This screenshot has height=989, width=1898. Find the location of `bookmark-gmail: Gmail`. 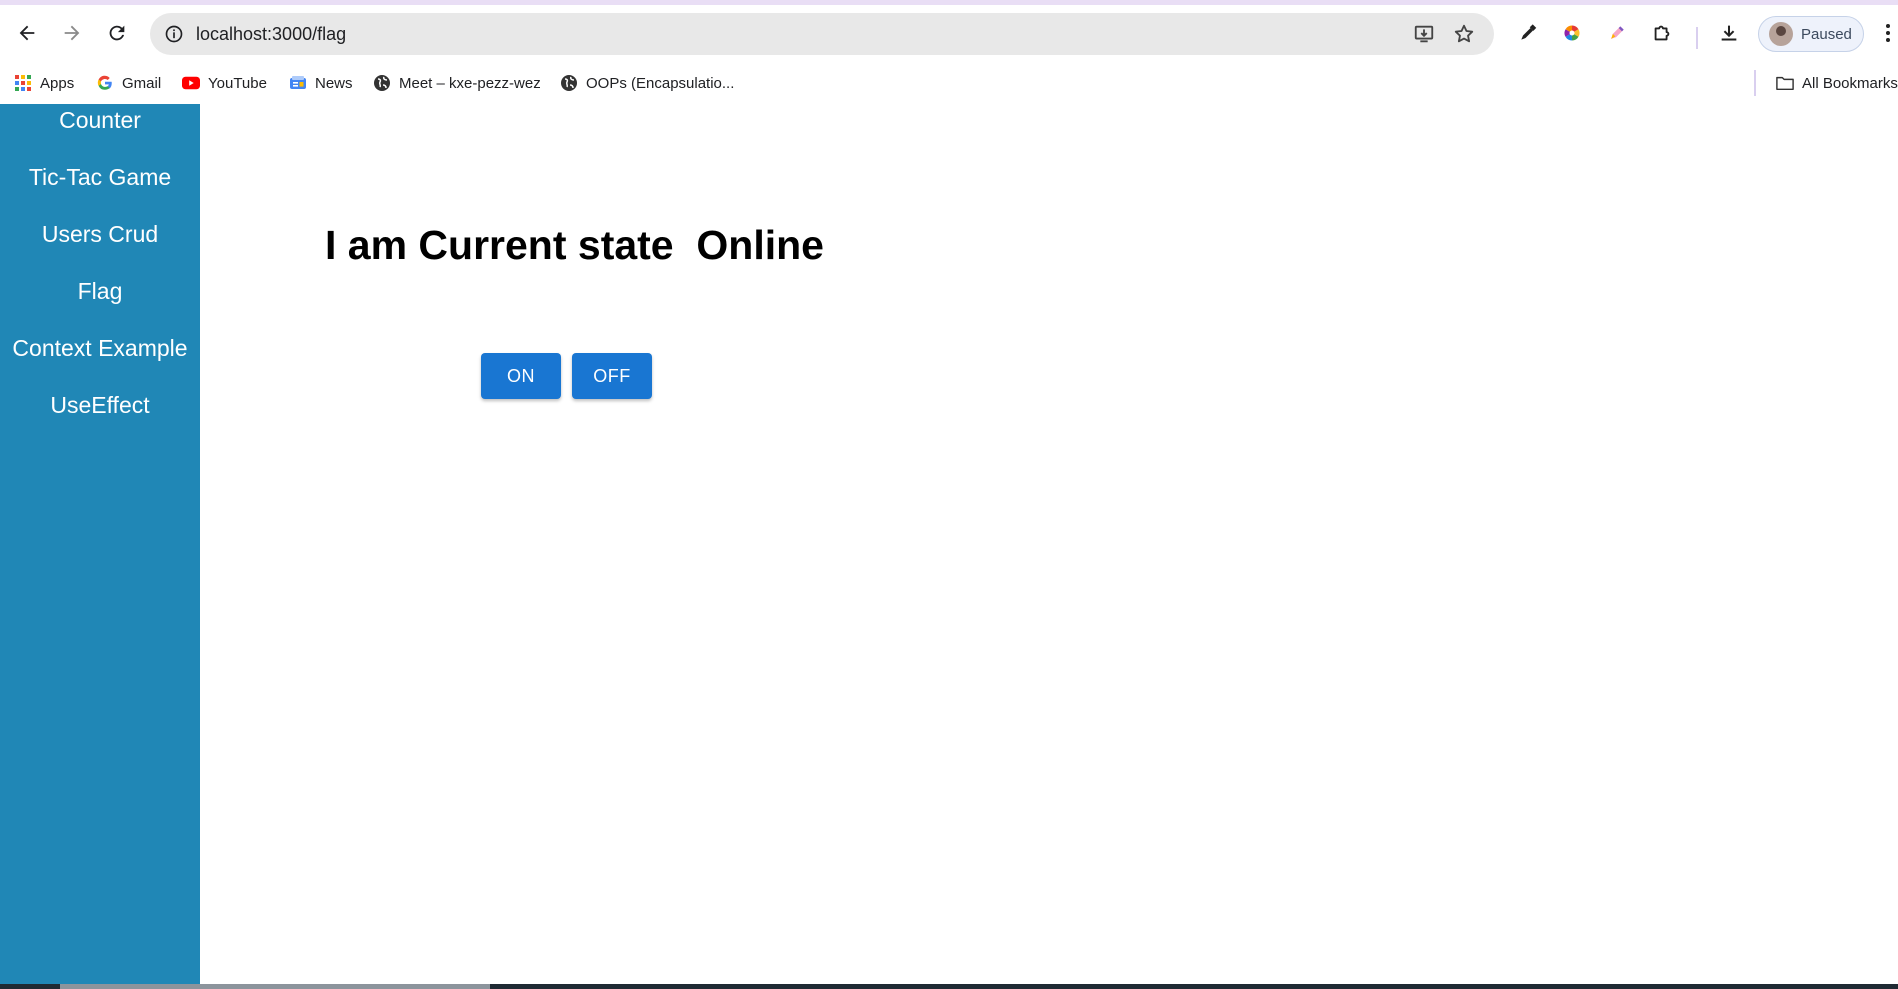

bookmark-gmail: Gmail is located at coordinates (128, 83).